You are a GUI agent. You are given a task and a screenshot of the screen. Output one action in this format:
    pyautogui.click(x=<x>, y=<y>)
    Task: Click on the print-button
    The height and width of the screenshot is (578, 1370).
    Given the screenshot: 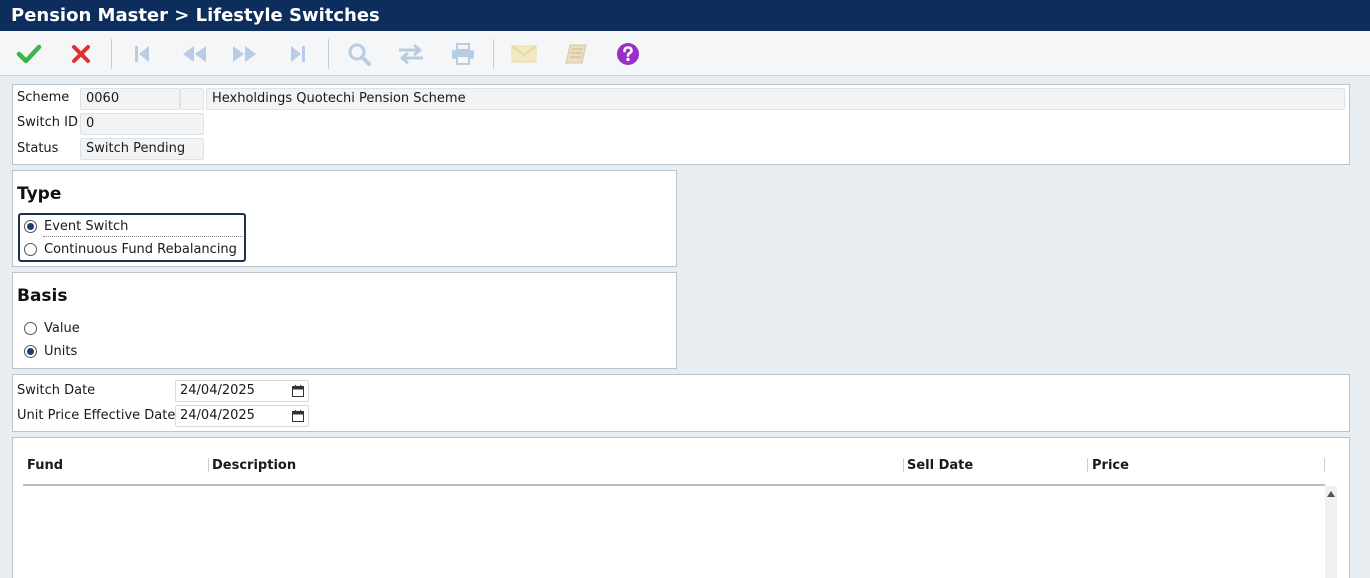 What is the action you would take?
    pyautogui.click(x=463, y=54)
    